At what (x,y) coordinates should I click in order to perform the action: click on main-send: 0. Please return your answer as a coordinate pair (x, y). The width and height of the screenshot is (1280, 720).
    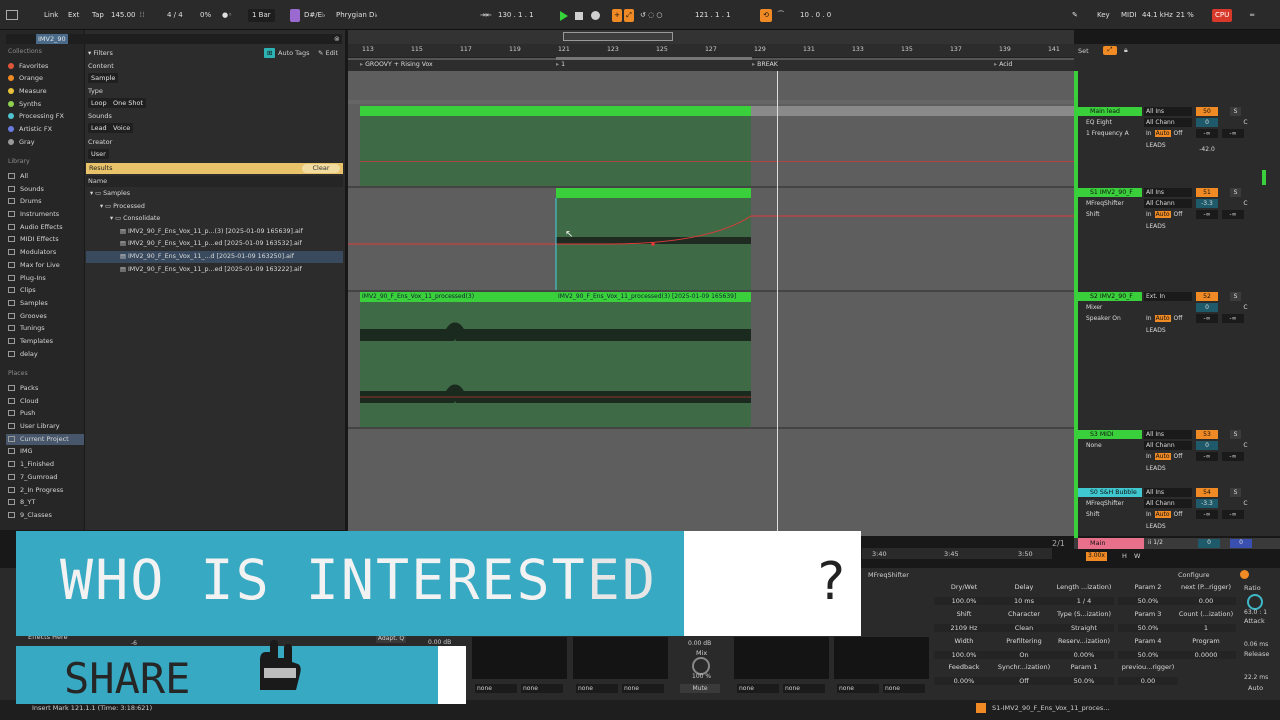
    Looking at the image, I should click on (1241, 543).